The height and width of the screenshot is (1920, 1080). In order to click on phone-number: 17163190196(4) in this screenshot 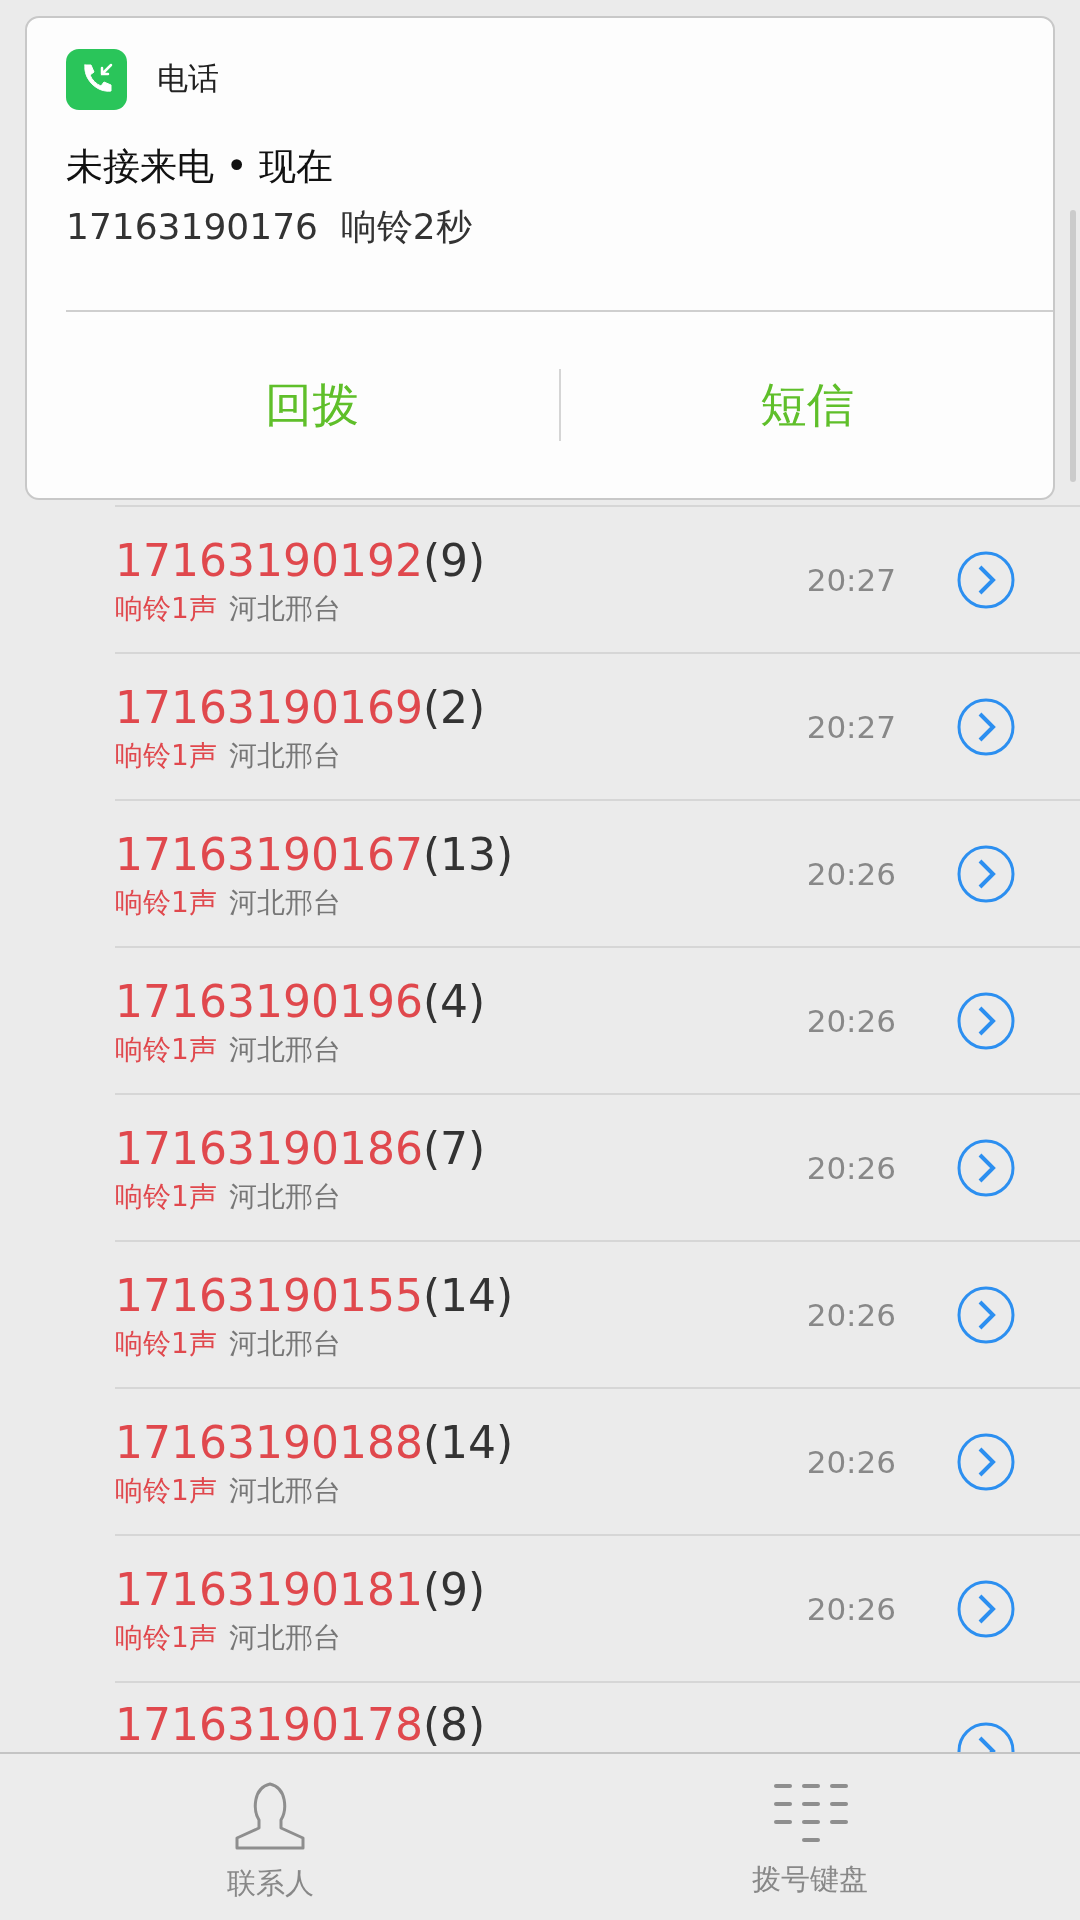, I will do `click(301, 1001)`.